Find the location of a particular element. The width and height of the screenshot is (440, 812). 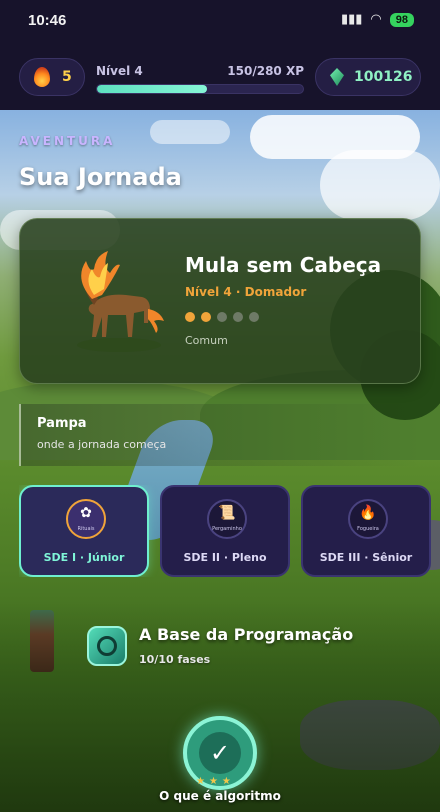

xp-progress-bar is located at coordinates (200, 89).